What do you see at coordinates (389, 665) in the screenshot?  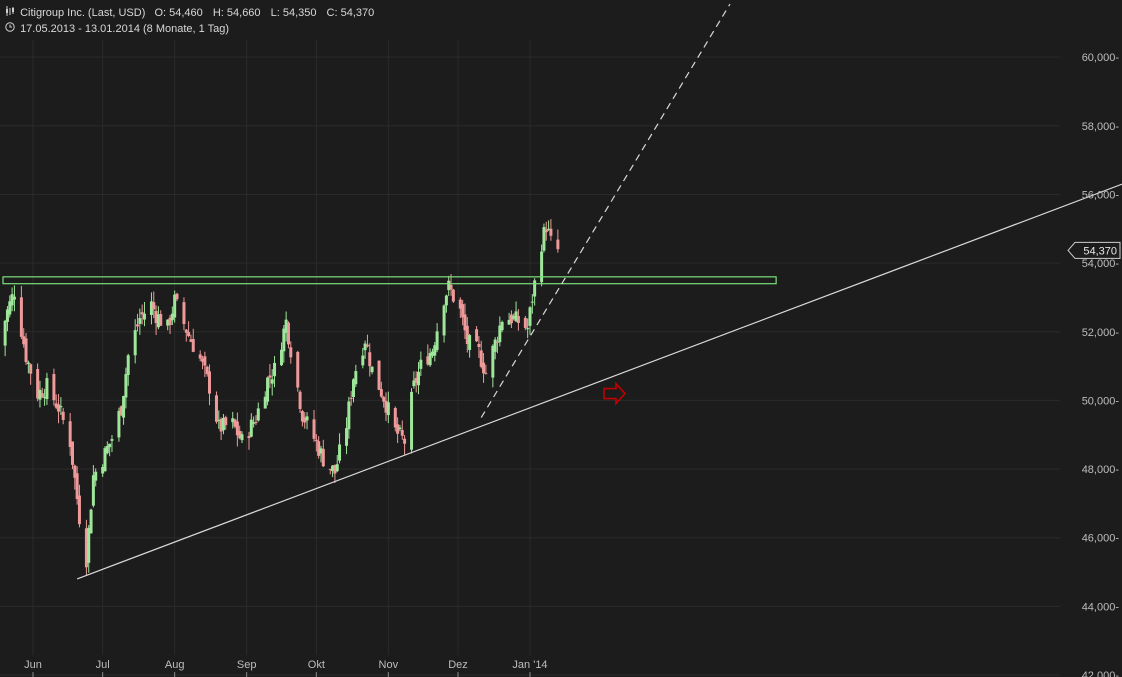 I see `x-tick-label: Nov` at bounding box center [389, 665].